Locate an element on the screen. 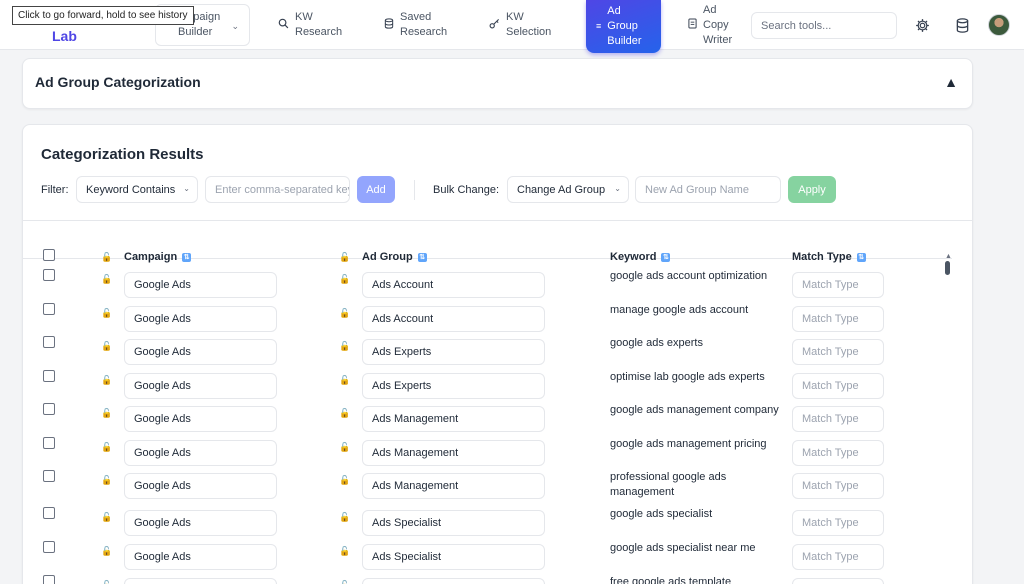  nav-saved-research: Saved Research is located at coordinates (415, 25).